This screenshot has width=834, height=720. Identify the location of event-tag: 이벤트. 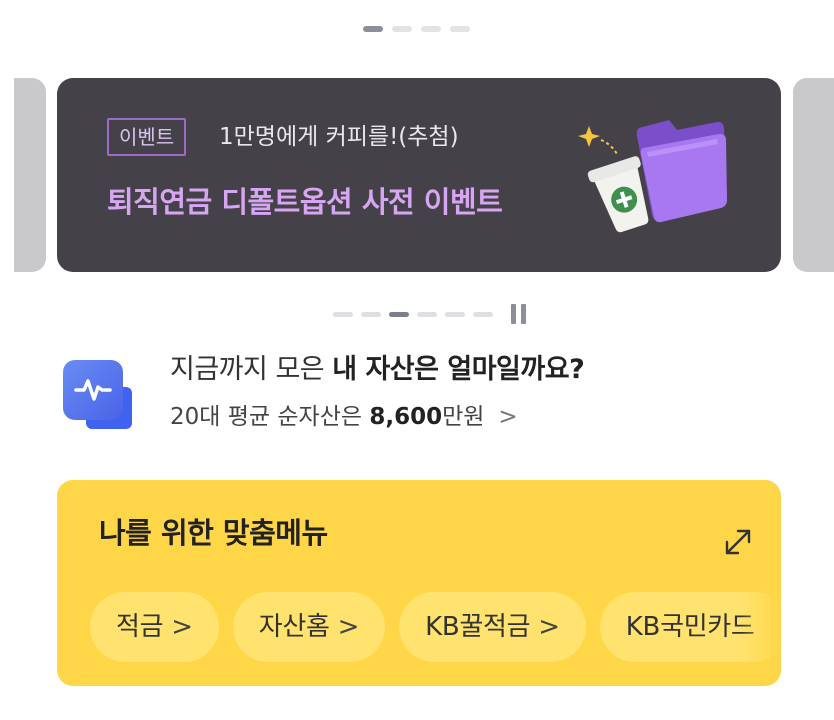
(147, 137).